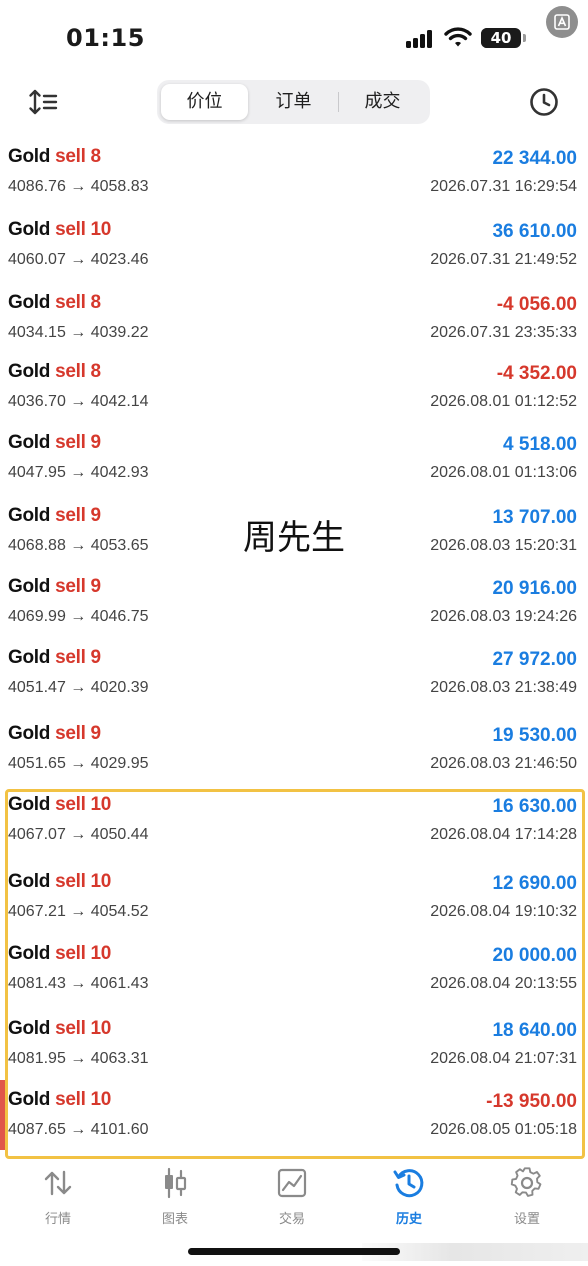 This screenshot has height=1266, width=588. What do you see at coordinates (503, 401) in the screenshot?
I see `deal-time: 2026.08.01 01:12:52` at bounding box center [503, 401].